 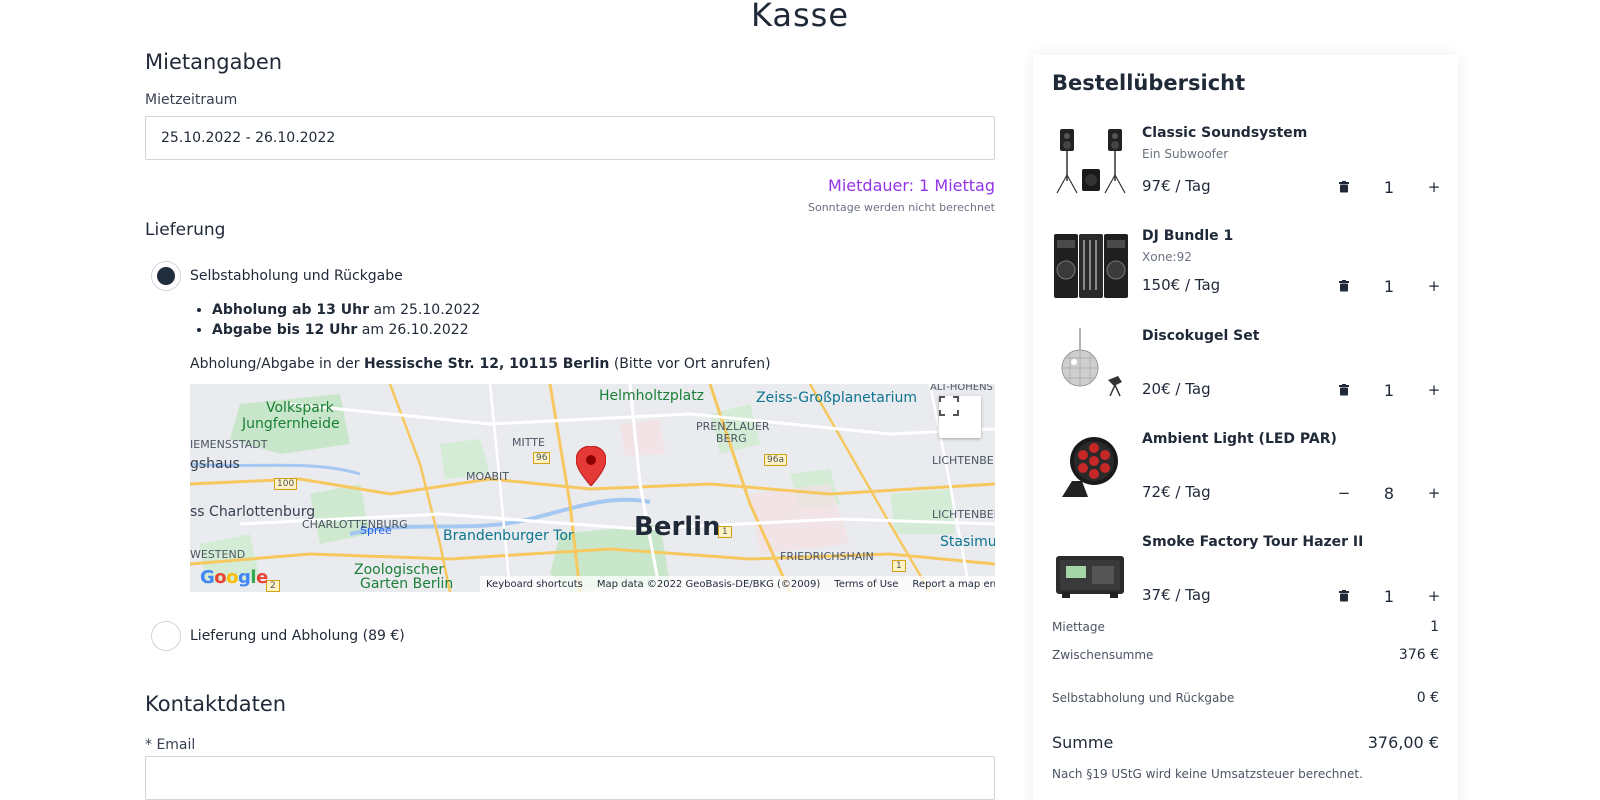 What do you see at coordinates (253, 512) in the screenshot?
I see `map-label-charlottenburg-castle: ss Charlottenburg` at bounding box center [253, 512].